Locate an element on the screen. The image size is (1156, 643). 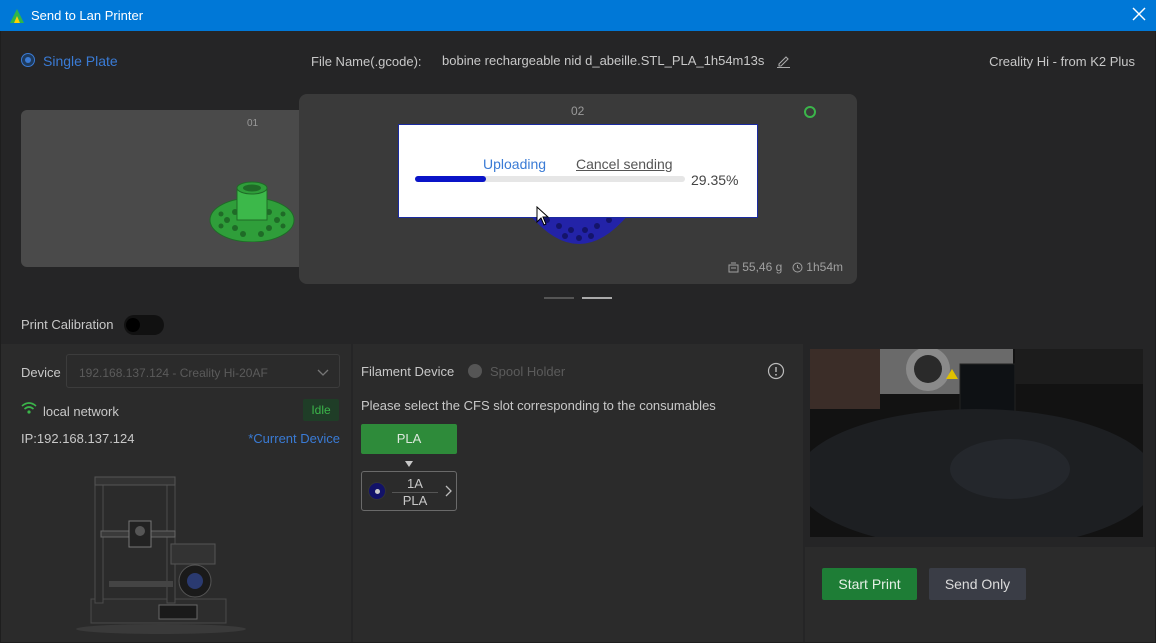
network-type: local network is located at coordinates (81, 411).